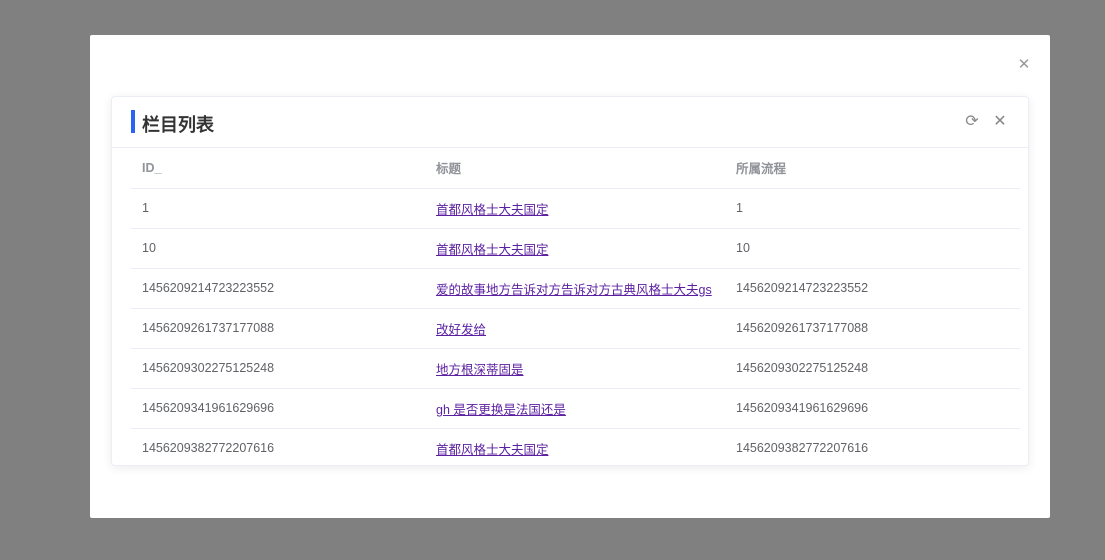 The image size is (1105, 560). What do you see at coordinates (278, 168) in the screenshot?
I see `header-id: ID_` at bounding box center [278, 168].